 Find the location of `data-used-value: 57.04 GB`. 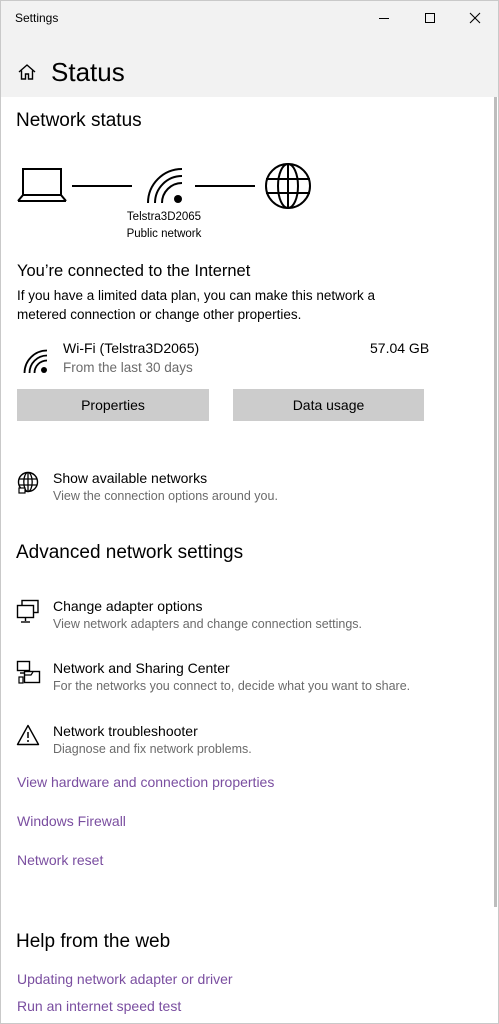

data-used-value: 57.04 GB is located at coordinates (400, 348).